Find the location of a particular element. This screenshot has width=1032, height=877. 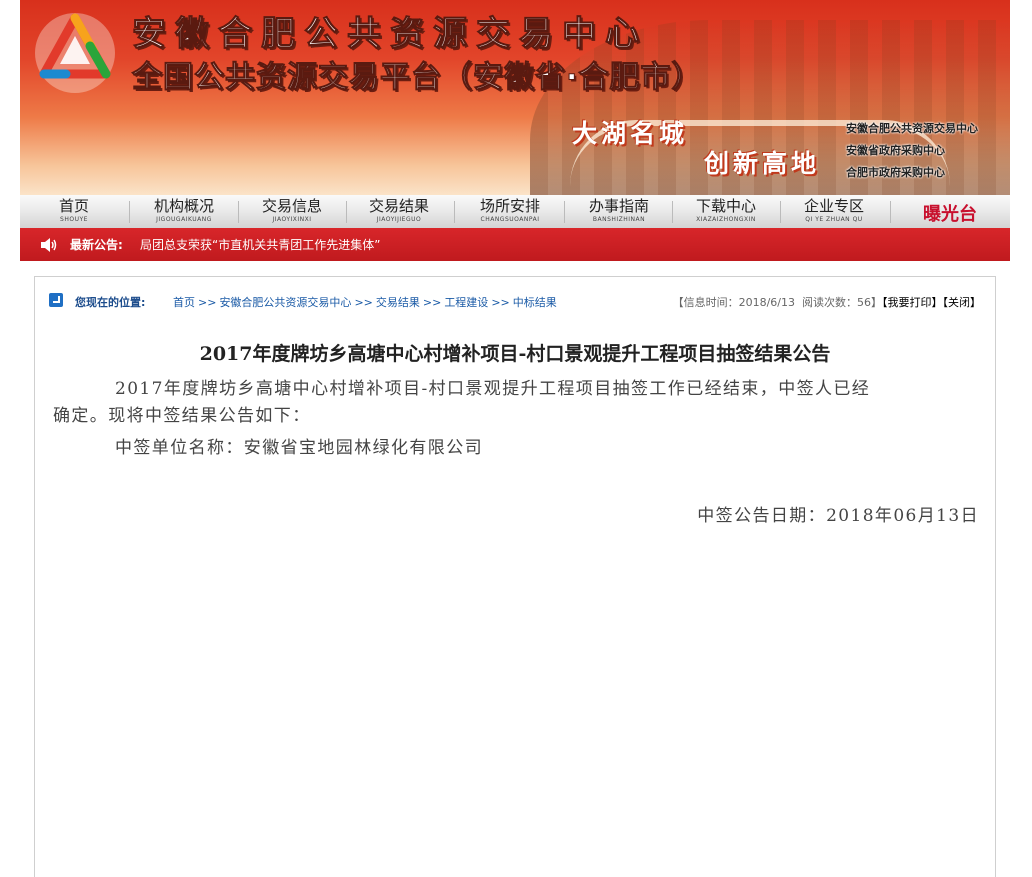

breadcrumb-label: 您现在的位置: is located at coordinates (110, 302).